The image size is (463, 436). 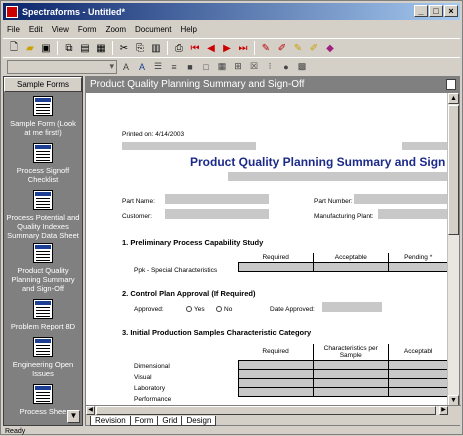 What do you see at coordinates (101, 48) in the screenshot?
I see `properties-icon: ▦` at bounding box center [101, 48].